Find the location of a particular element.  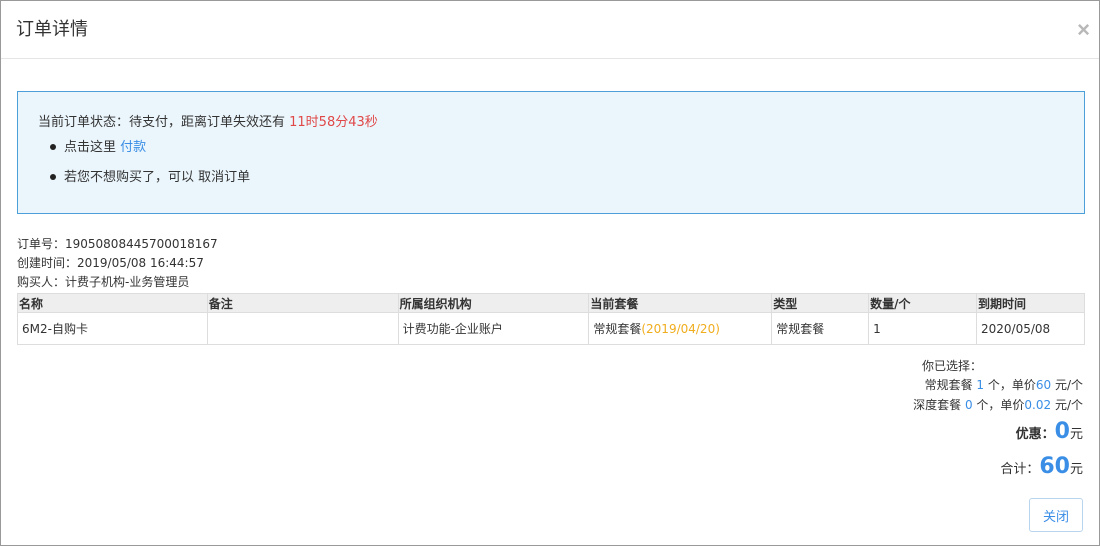

cell-note is located at coordinates (302, 328).